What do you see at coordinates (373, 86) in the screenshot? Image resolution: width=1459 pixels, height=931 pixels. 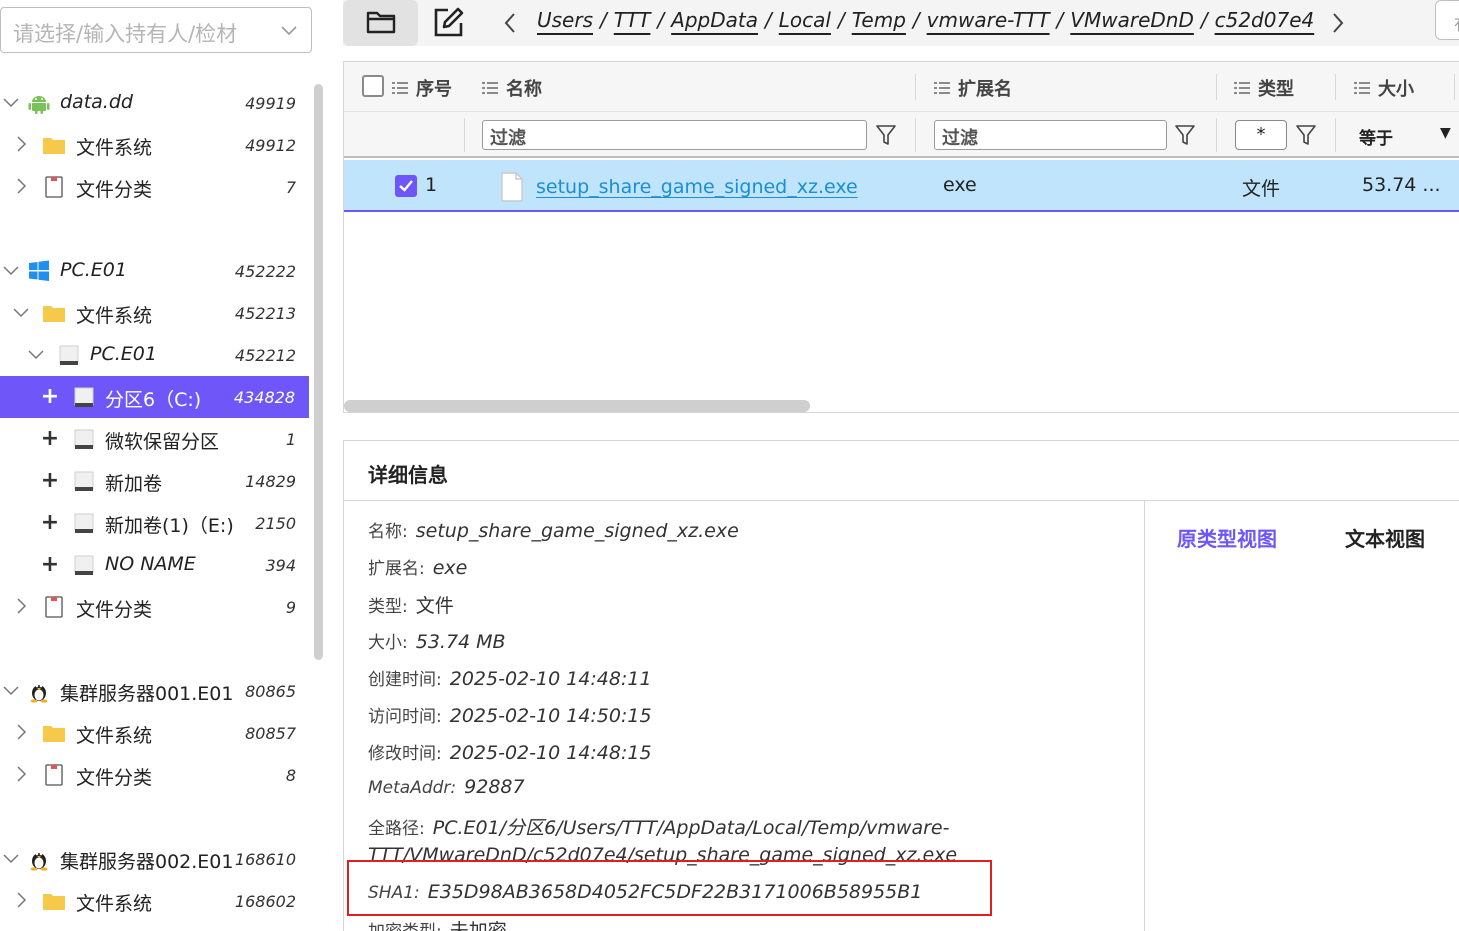 I see `select-all-checkbox` at bounding box center [373, 86].